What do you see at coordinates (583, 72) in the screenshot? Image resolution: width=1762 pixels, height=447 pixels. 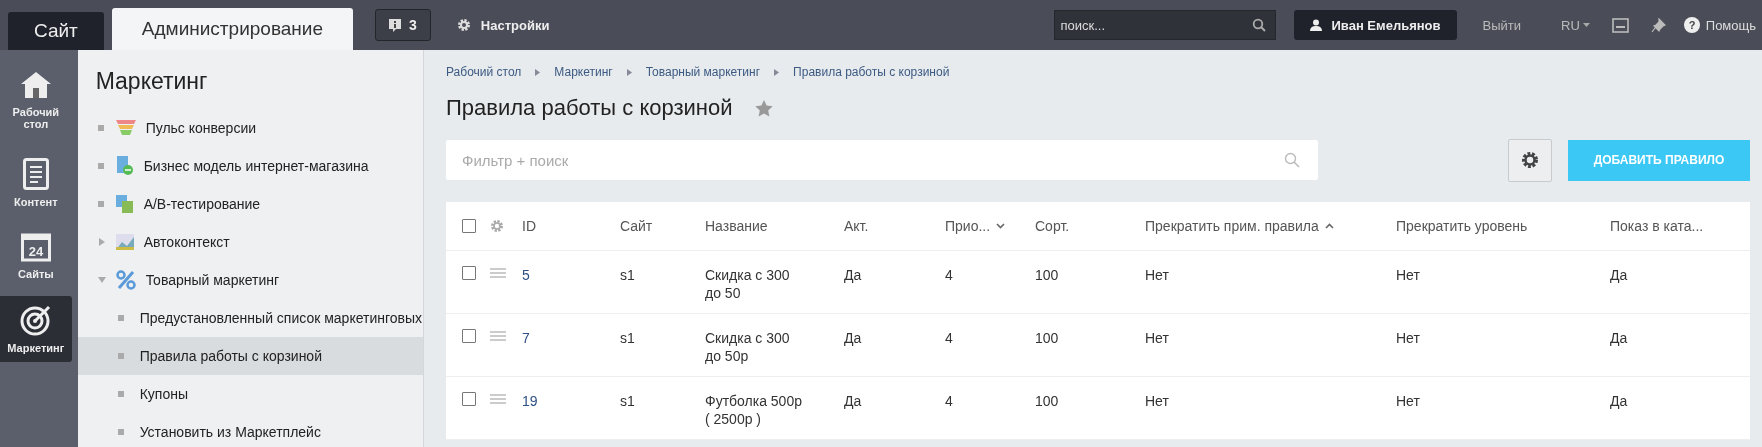 I see `breadcrumb-link: Маркетинг` at bounding box center [583, 72].